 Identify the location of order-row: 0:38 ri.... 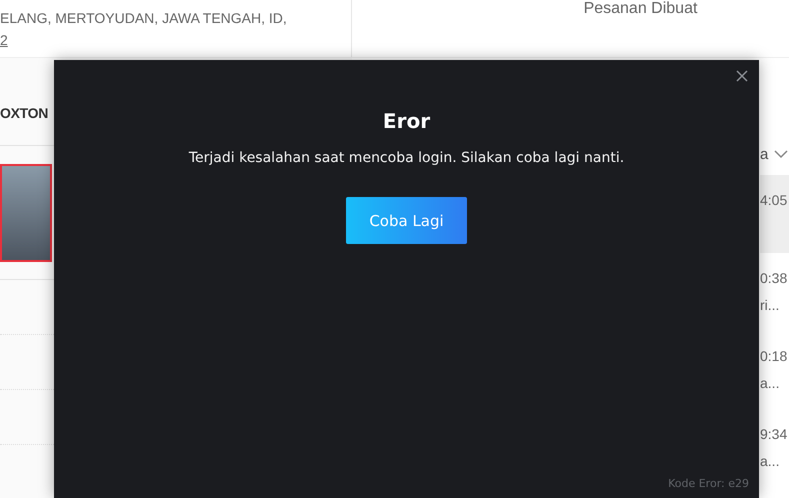
(774, 292).